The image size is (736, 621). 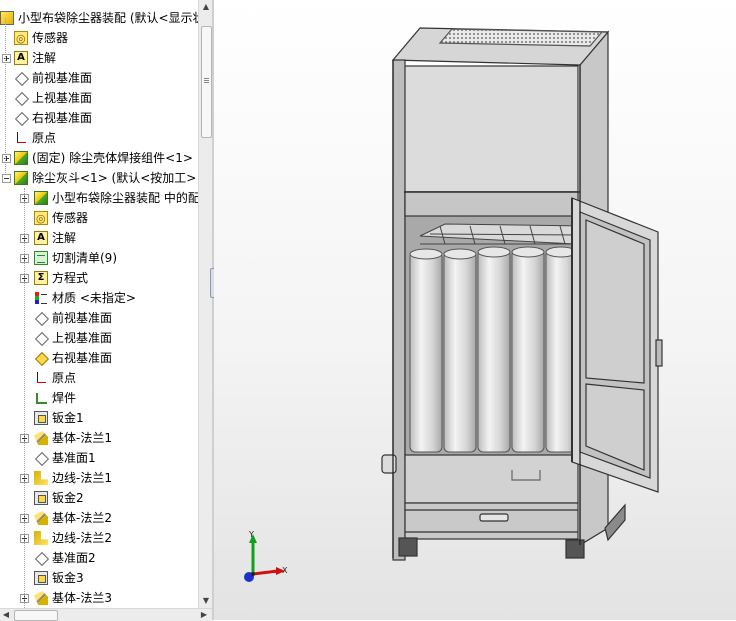 I want to click on tree-item: 除尘灰斗<1> (默认<按加工>, so click(x=99, y=178).